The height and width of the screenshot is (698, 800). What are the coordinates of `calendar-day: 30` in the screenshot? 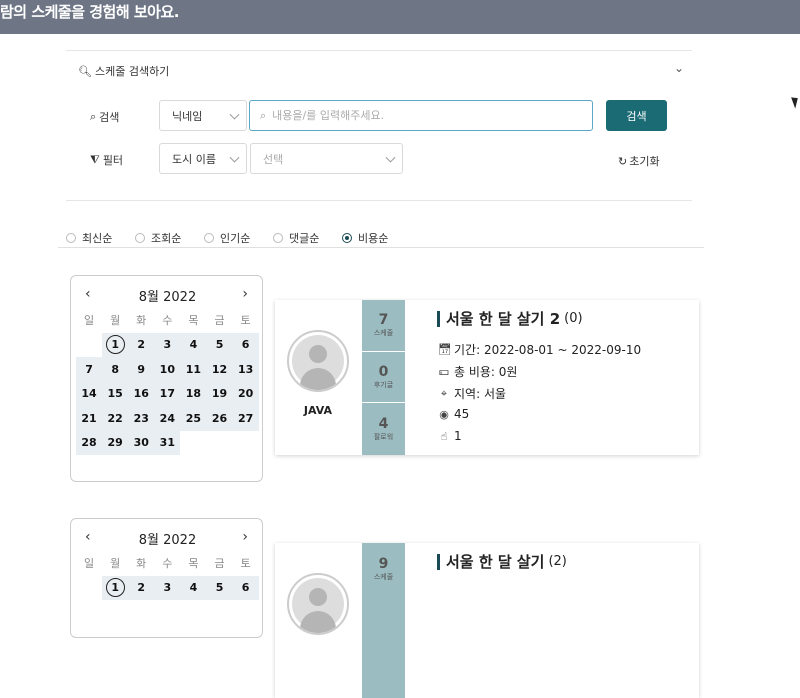 It's located at (141, 442).